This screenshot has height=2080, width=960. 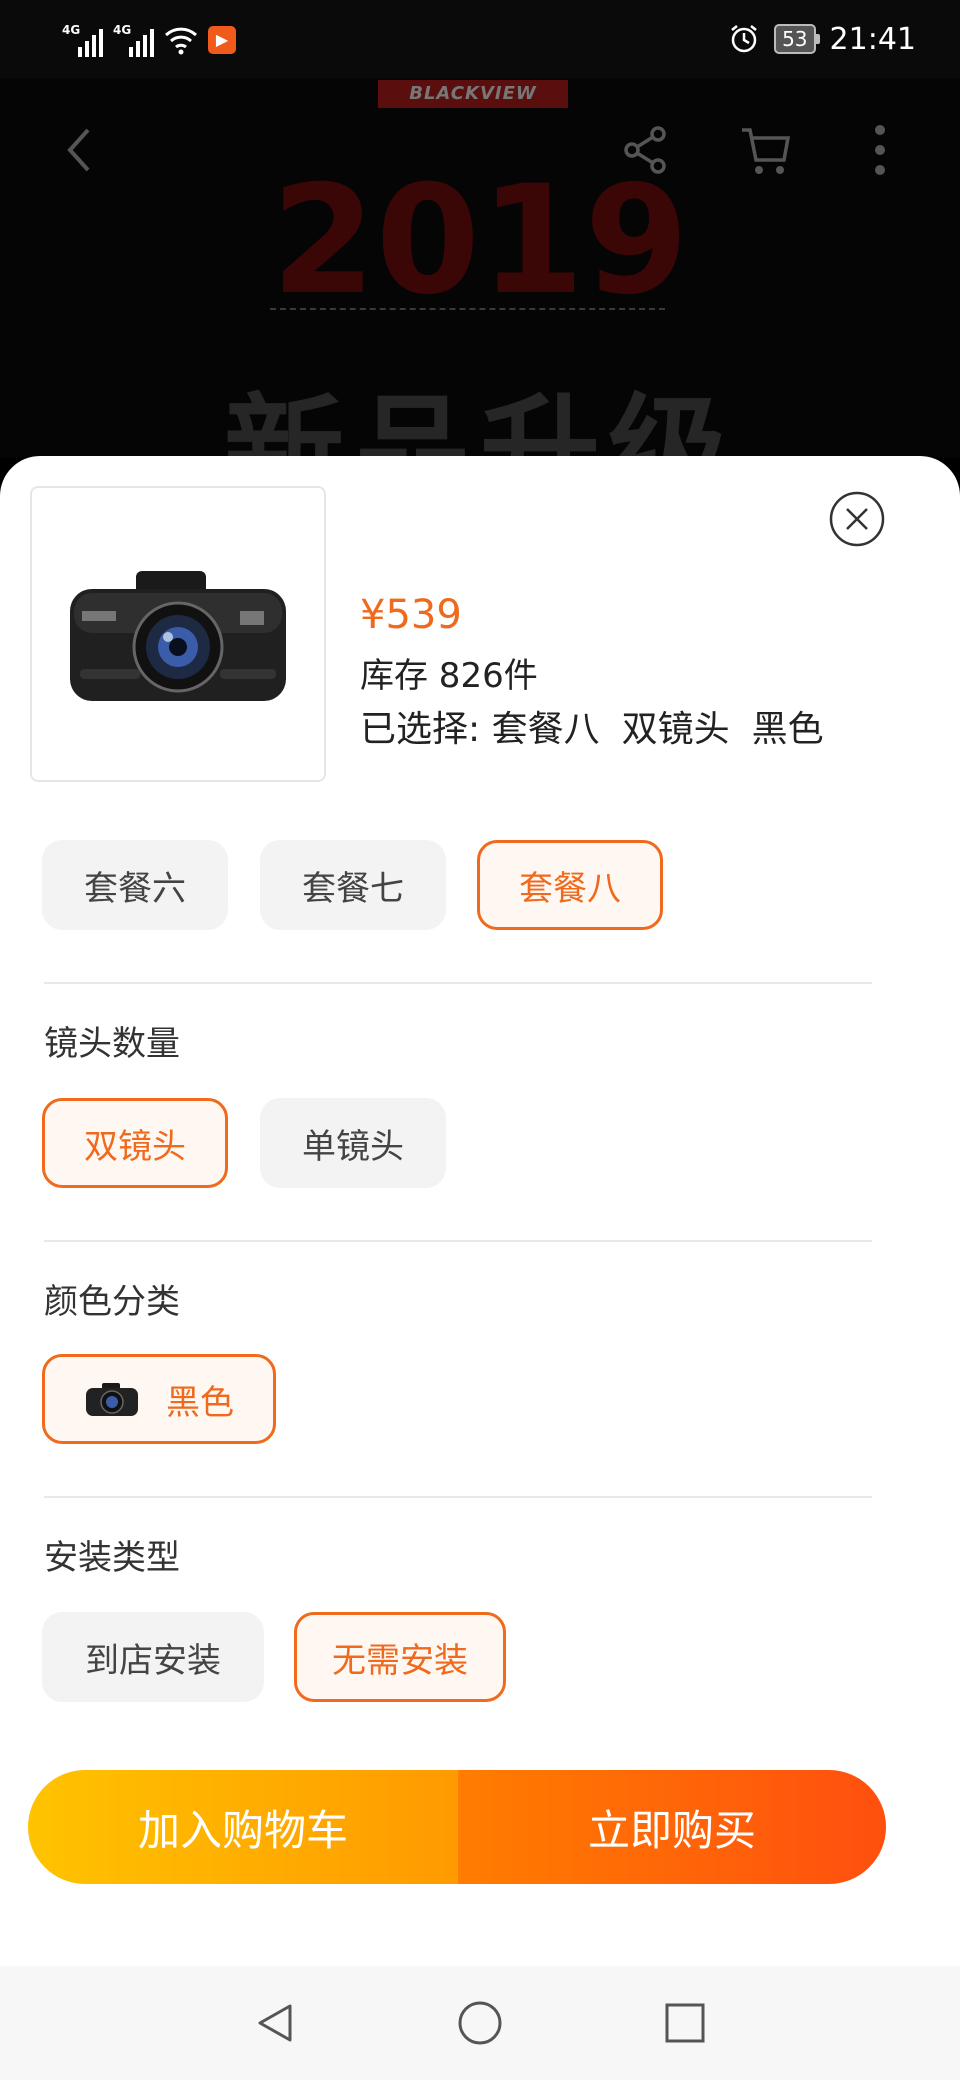 I want to click on selected-prefix: 已选择:, so click(x=426, y=729).